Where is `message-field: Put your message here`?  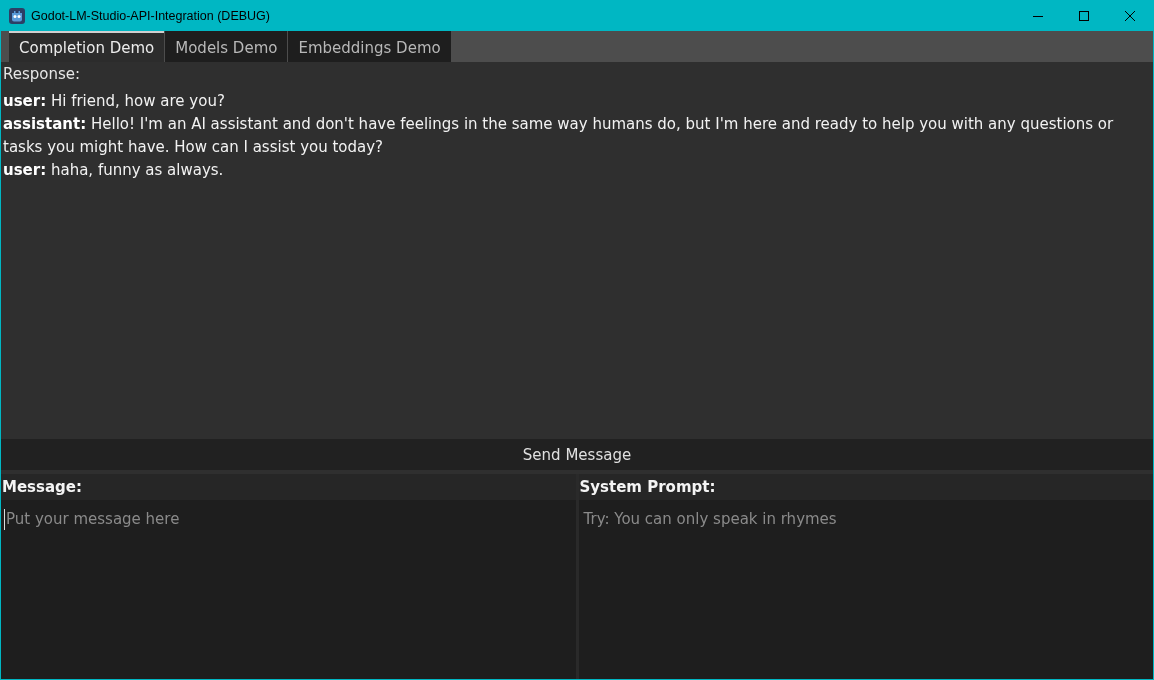
message-field: Put your message here is located at coordinates (288, 589).